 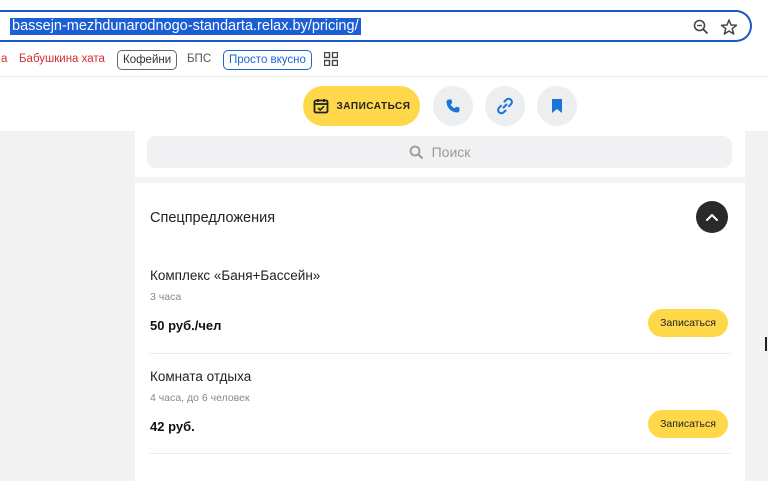 I want to click on link-icon, so click(x=505, y=106).